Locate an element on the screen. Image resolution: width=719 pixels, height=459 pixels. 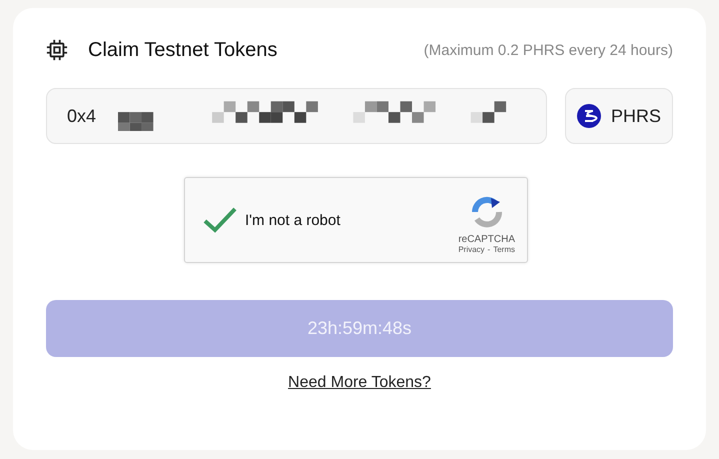
terms-link: Terms is located at coordinates (504, 249).